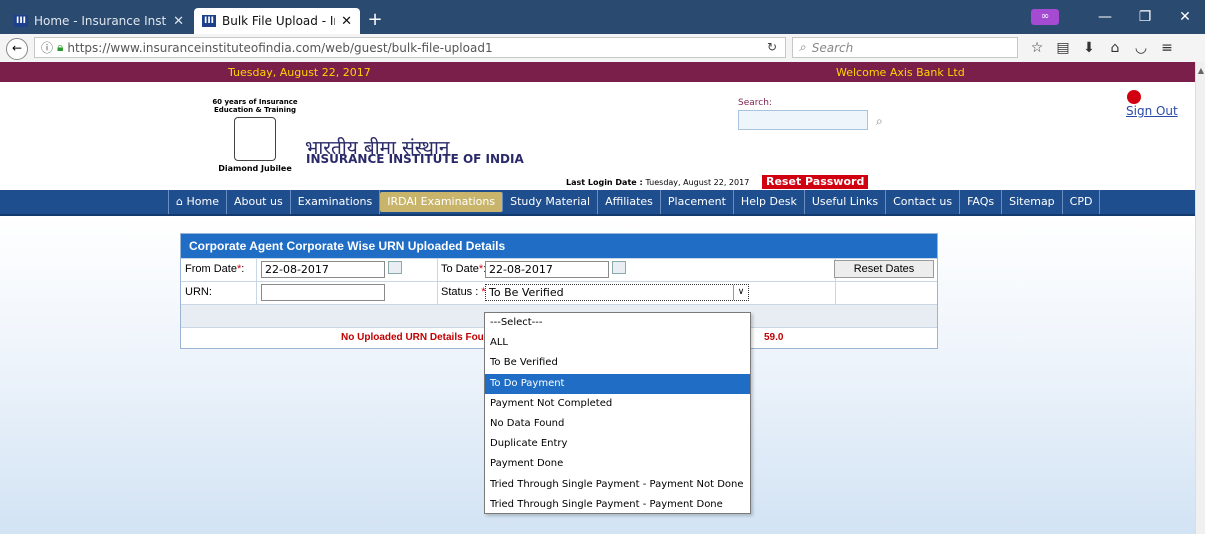 The width and height of the screenshot is (1205, 534). I want to click on menu-useful-links: Useful Links, so click(846, 202).